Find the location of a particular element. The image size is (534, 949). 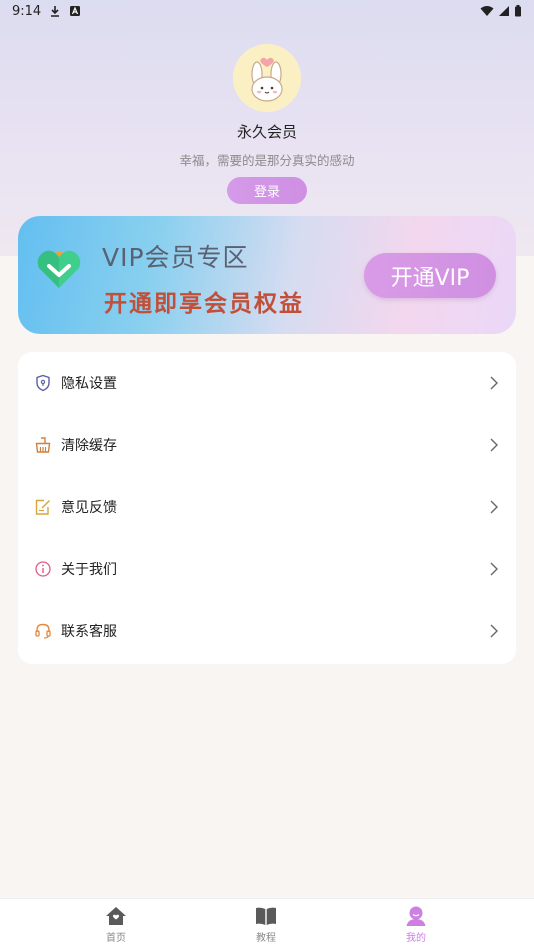

wifi-icon is located at coordinates (487, 11).